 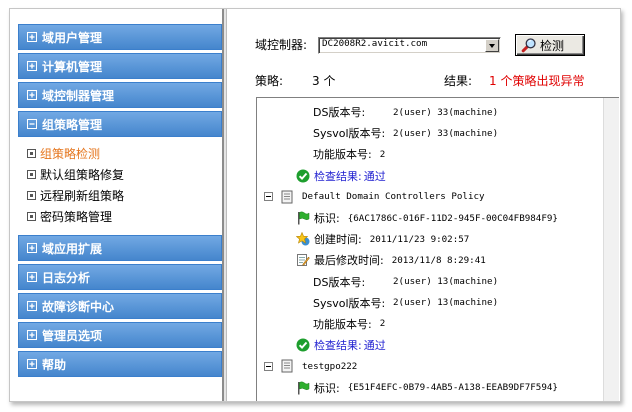 I want to click on sidebar-group-computer-management: 计算机管理, so click(x=120, y=66).